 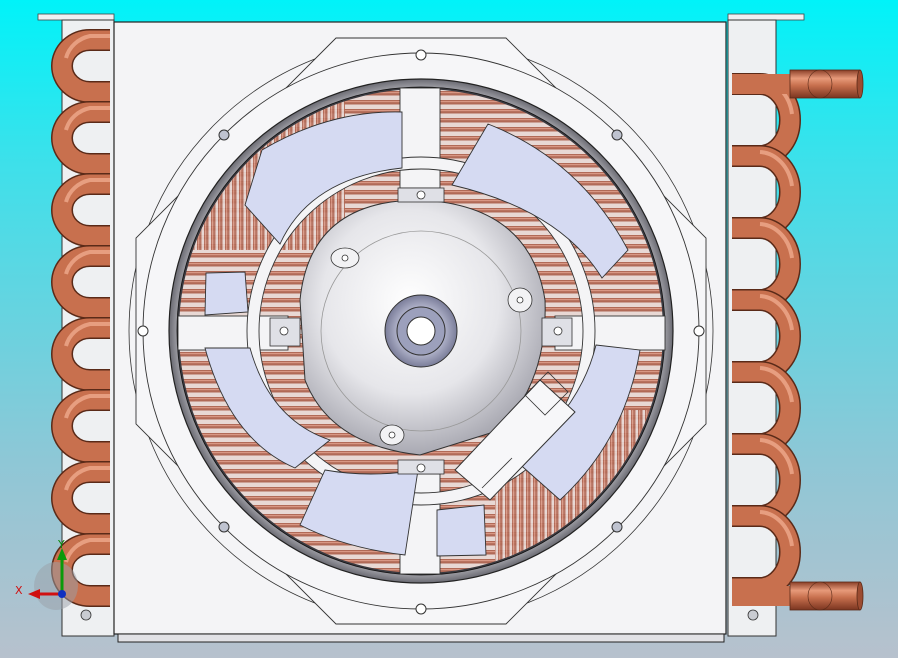 What do you see at coordinates (19, 590) in the screenshot?
I see `triad-x-label: X` at bounding box center [19, 590].